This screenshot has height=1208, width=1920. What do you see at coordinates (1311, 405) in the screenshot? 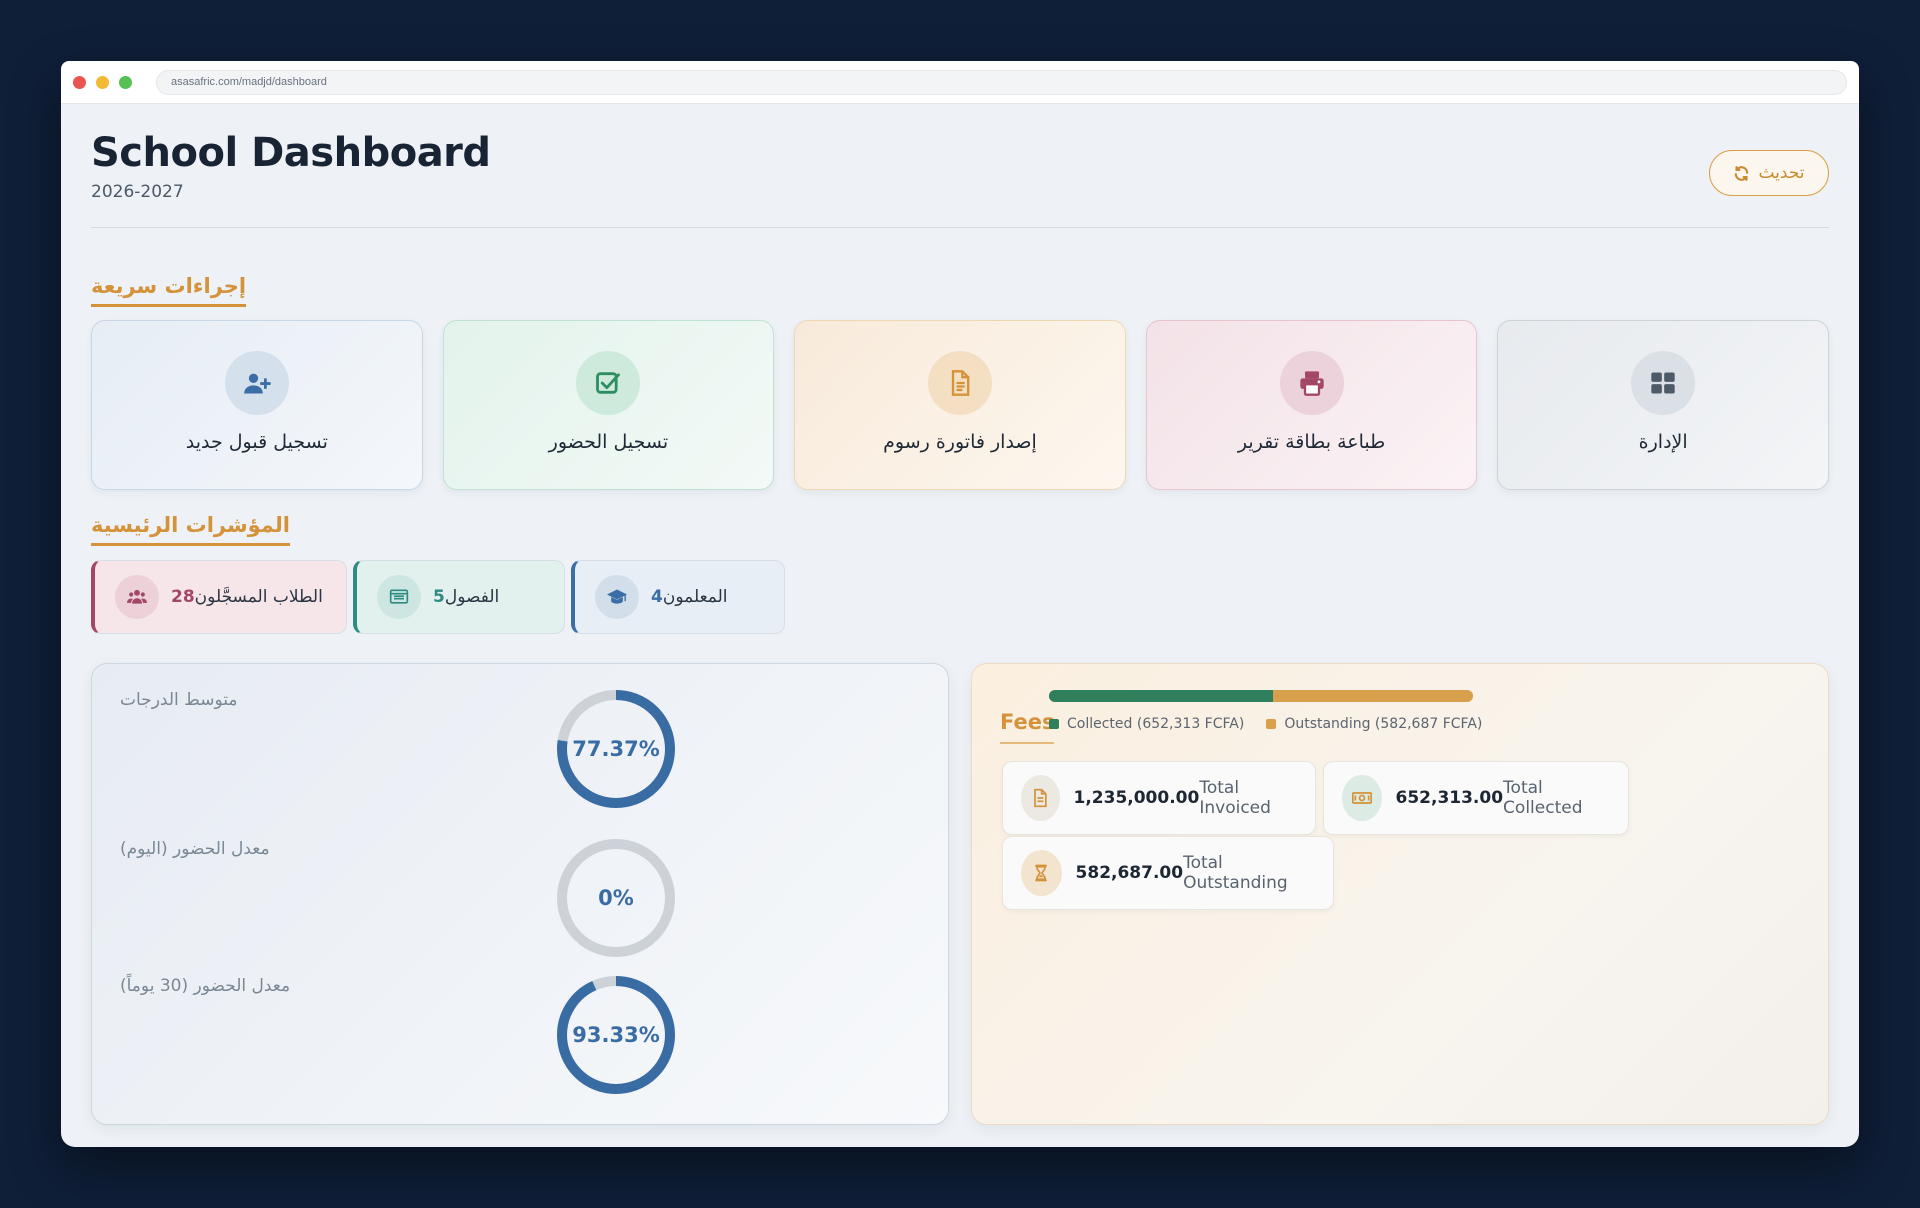
I see `print-report-card-action: طباعة بطاقة تقرير` at bounding box center [1311, 405].